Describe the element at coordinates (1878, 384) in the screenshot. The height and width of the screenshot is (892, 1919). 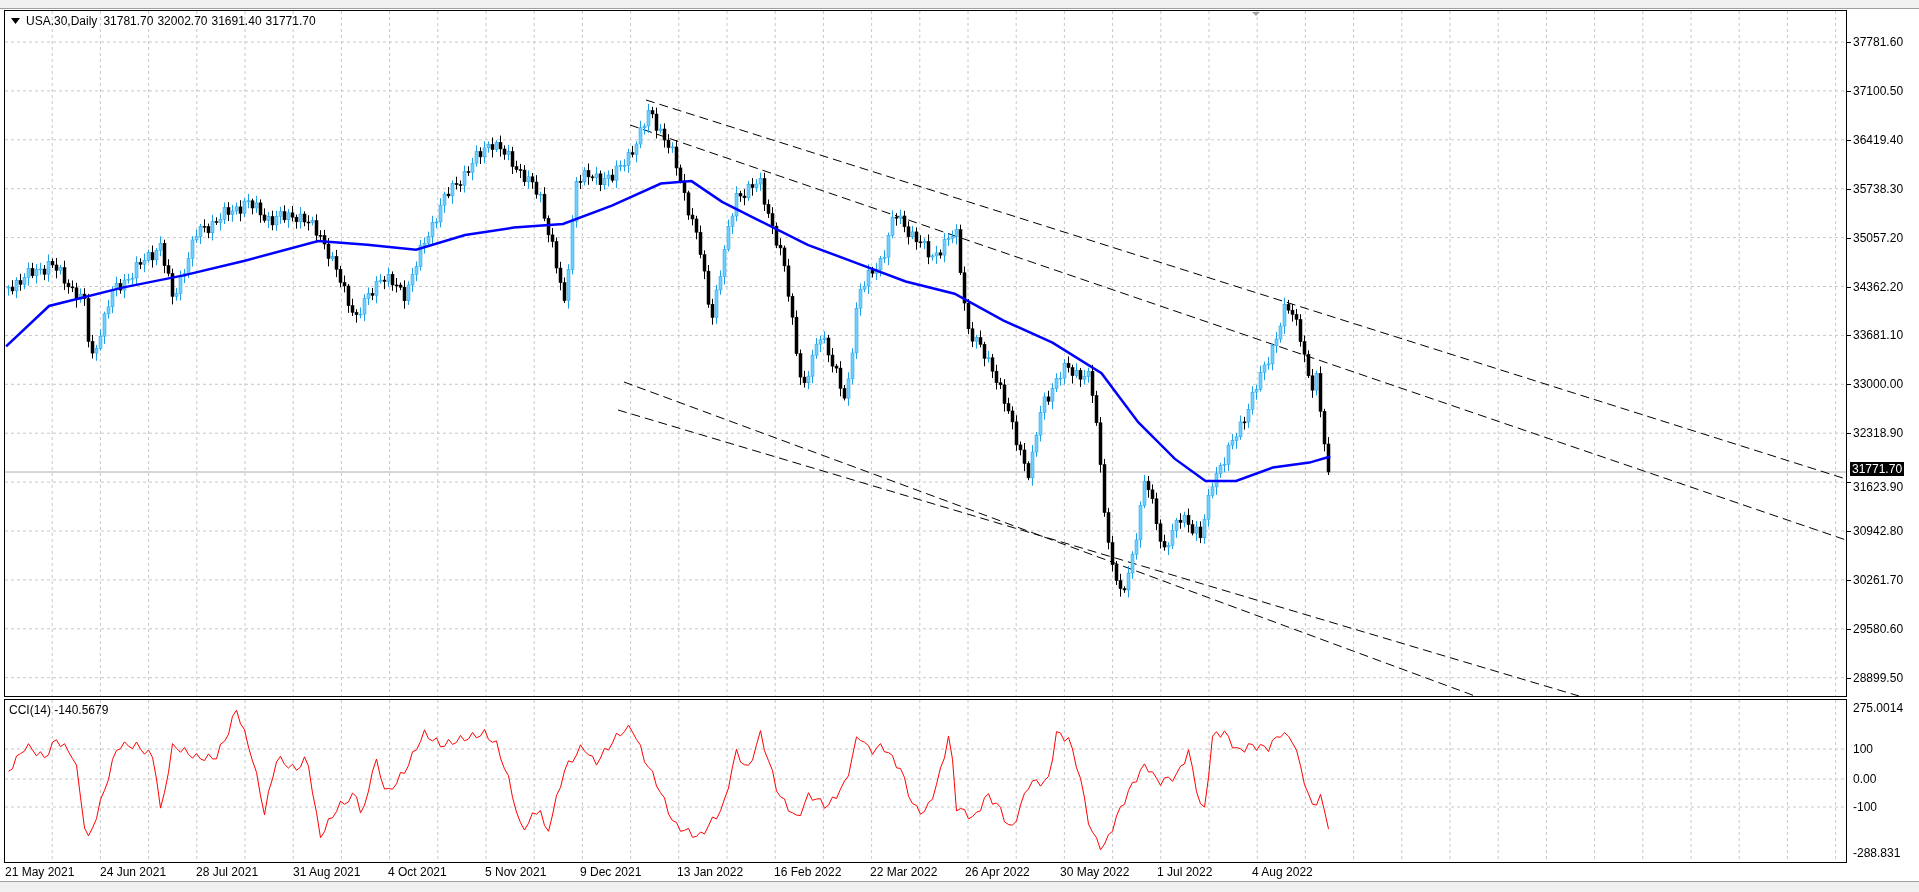
I see `price-axis-label: 33000.00` at that location.